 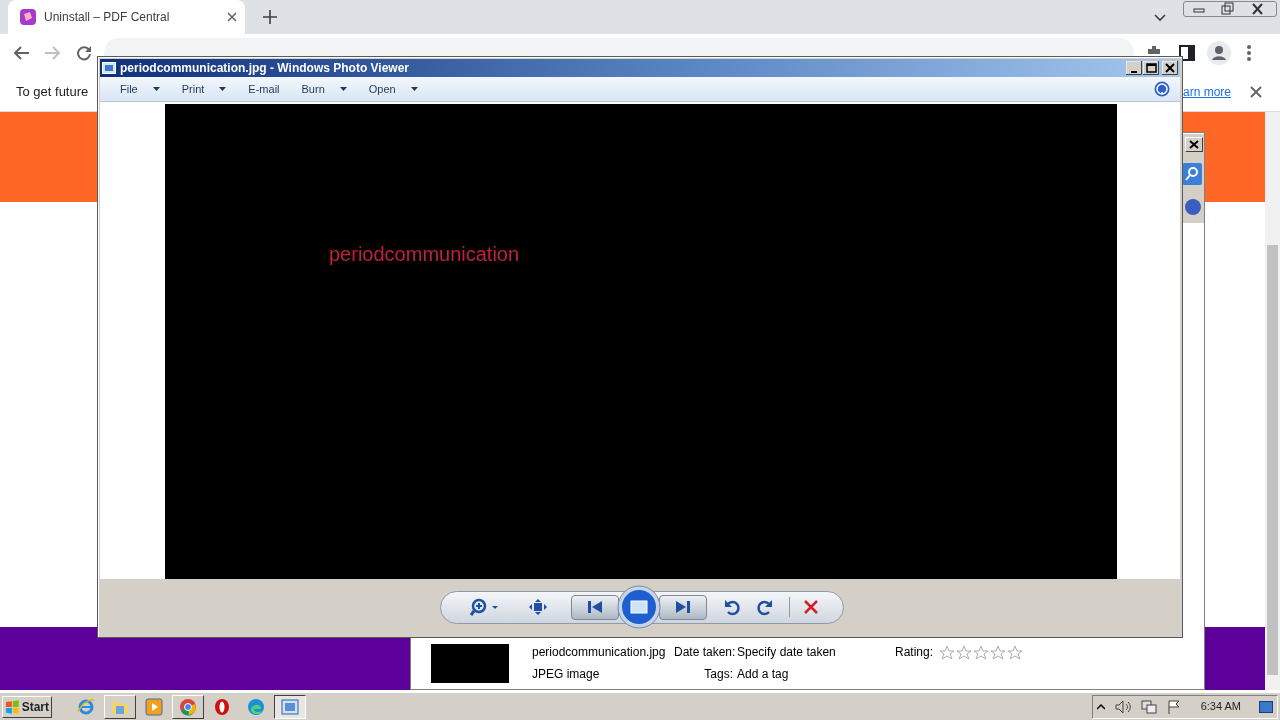 What do you see at coordinates (566, 674) in the screenshot?
I see `file-type: JPEG image` at bounding box center [566, 674].